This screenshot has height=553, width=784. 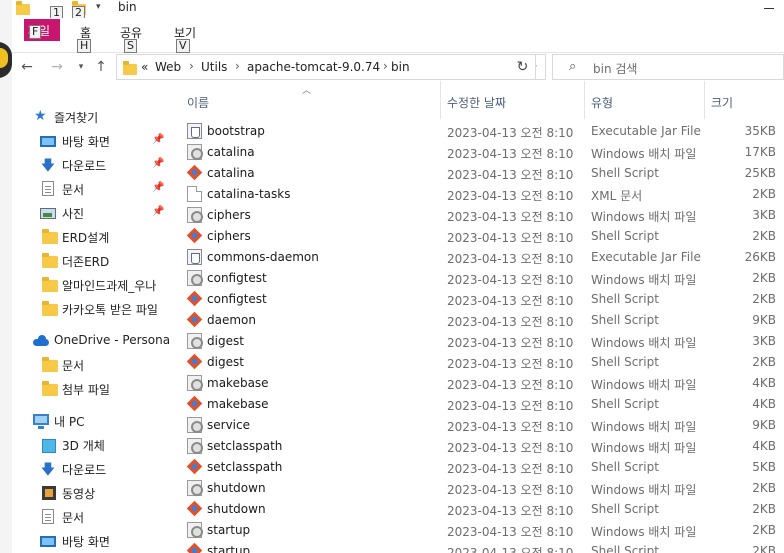 I want to click on nav-documents-pinned: 문서 📌, so click(x=91, y=189).